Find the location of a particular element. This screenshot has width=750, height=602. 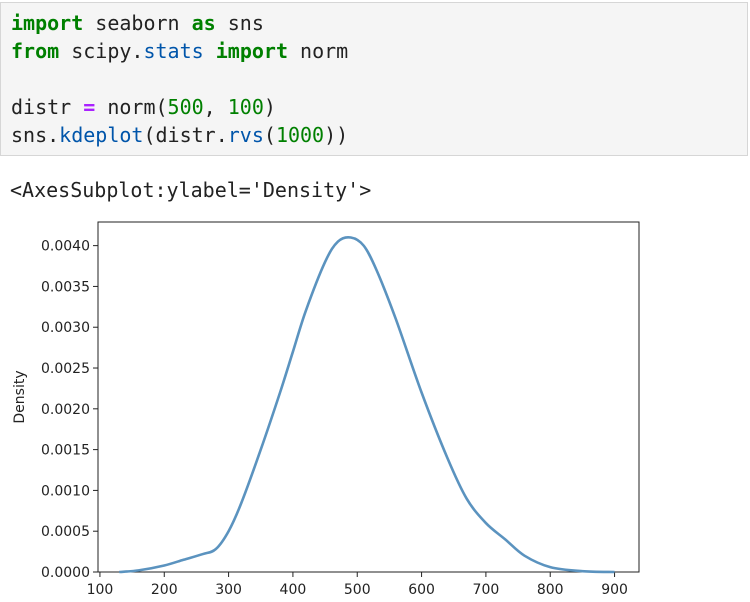

code-token: as is located at coordinates (203, 23).